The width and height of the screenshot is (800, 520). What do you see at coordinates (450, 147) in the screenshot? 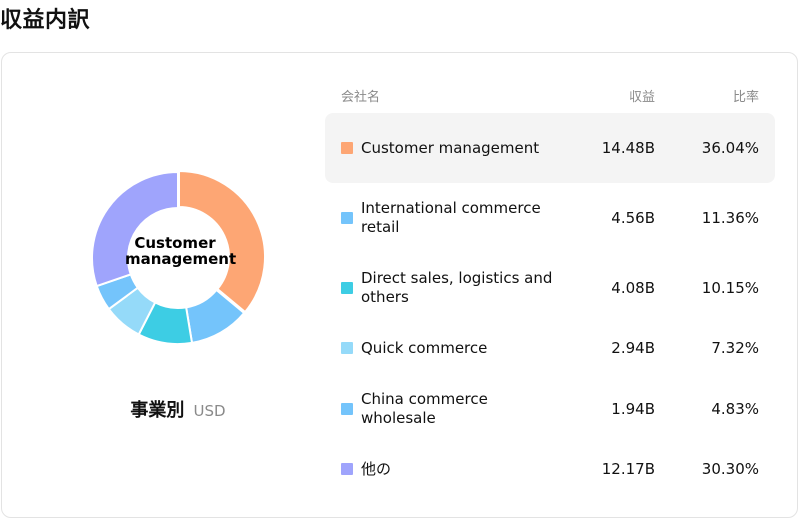
I see `company-name: Customer management` at bounding box center [450, 147].